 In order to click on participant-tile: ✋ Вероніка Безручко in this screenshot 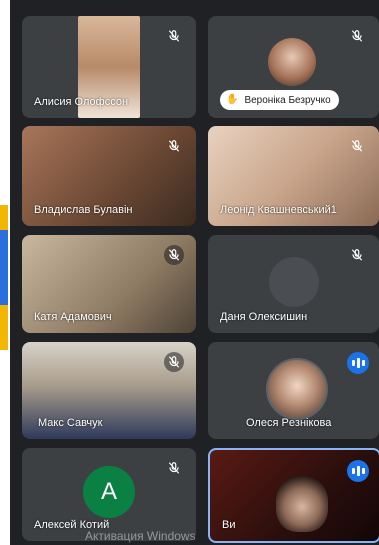, I will do `click(293, 67)`.